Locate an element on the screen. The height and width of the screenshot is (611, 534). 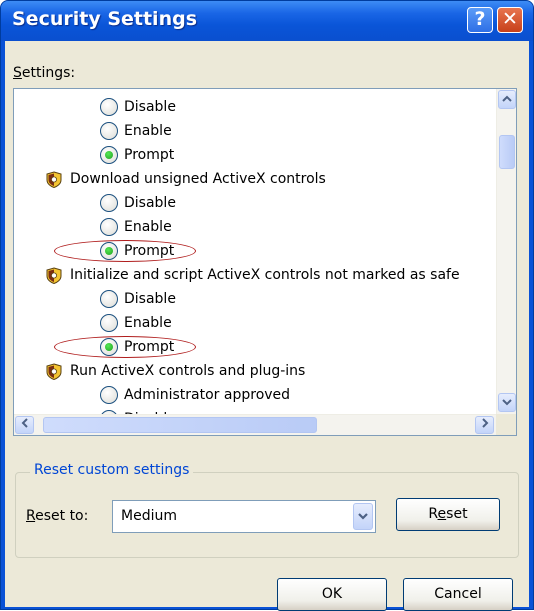
chevron-right-icon is located at coordinates (484, 423).